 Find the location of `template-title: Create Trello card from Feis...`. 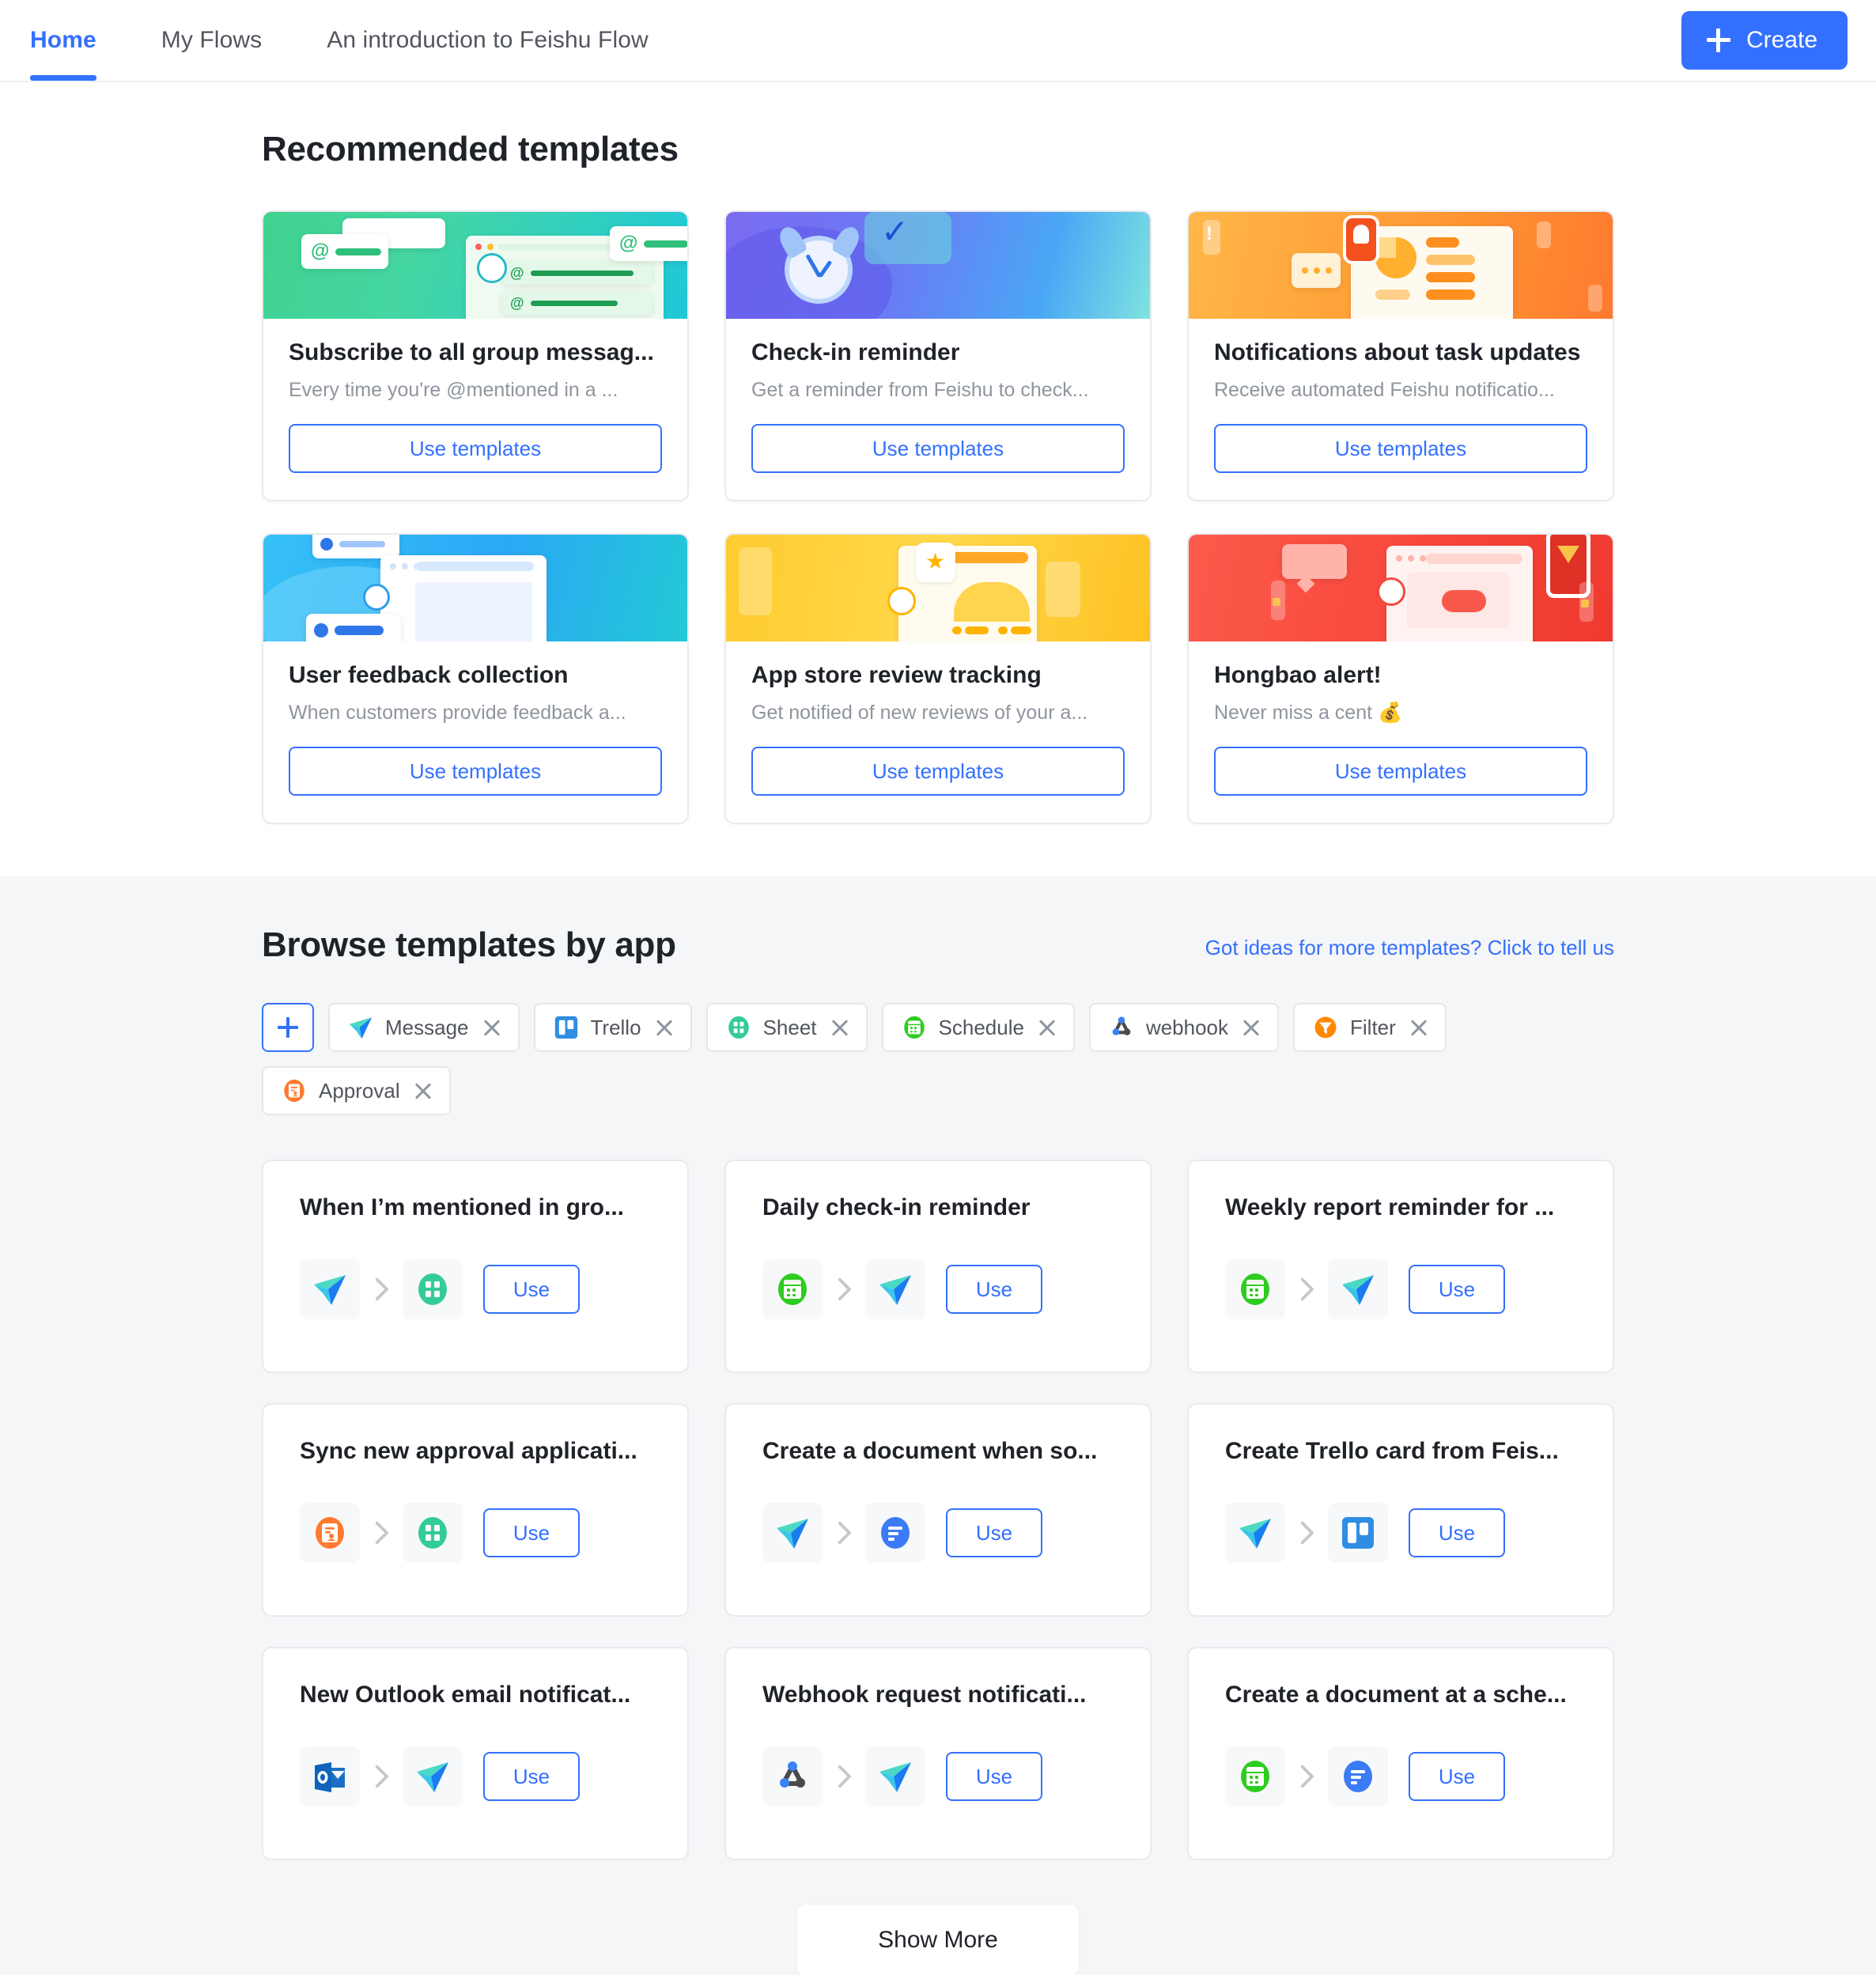

template-title: Create Trello card from Feis... is located at coordinates (1392, 1451).